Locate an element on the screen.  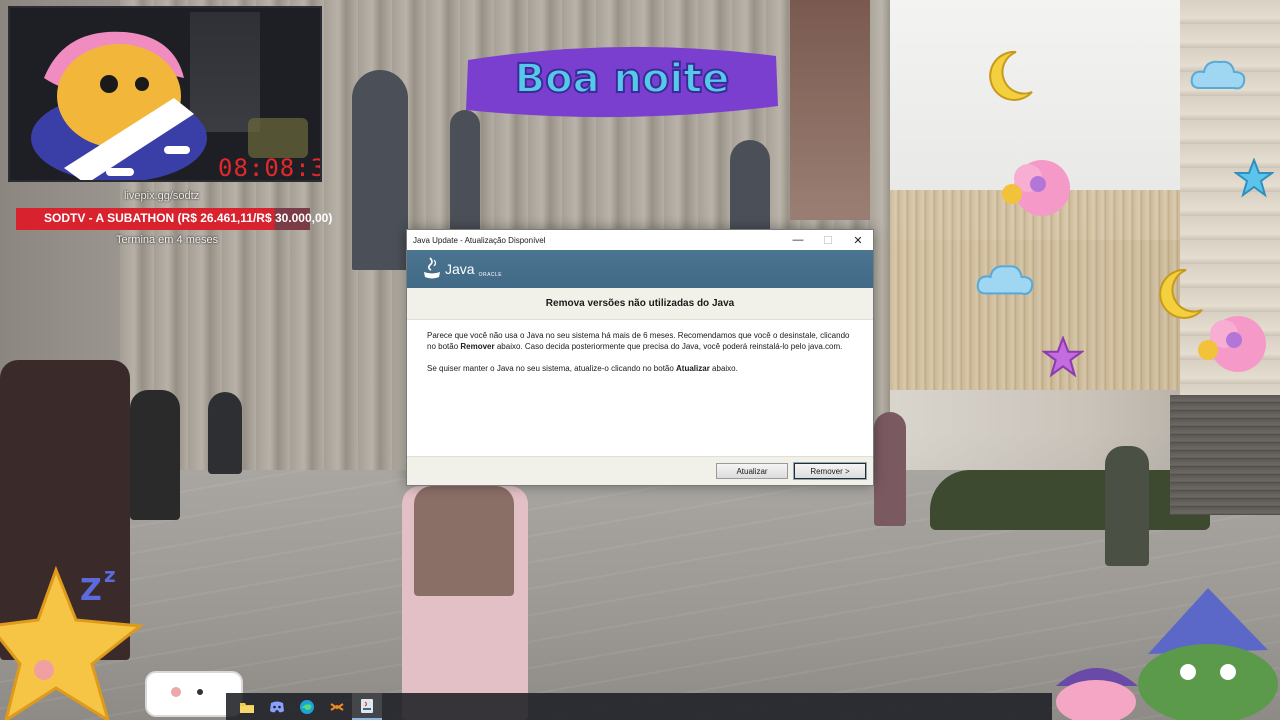
java-cup-icon is located at coordinates (432, 268).